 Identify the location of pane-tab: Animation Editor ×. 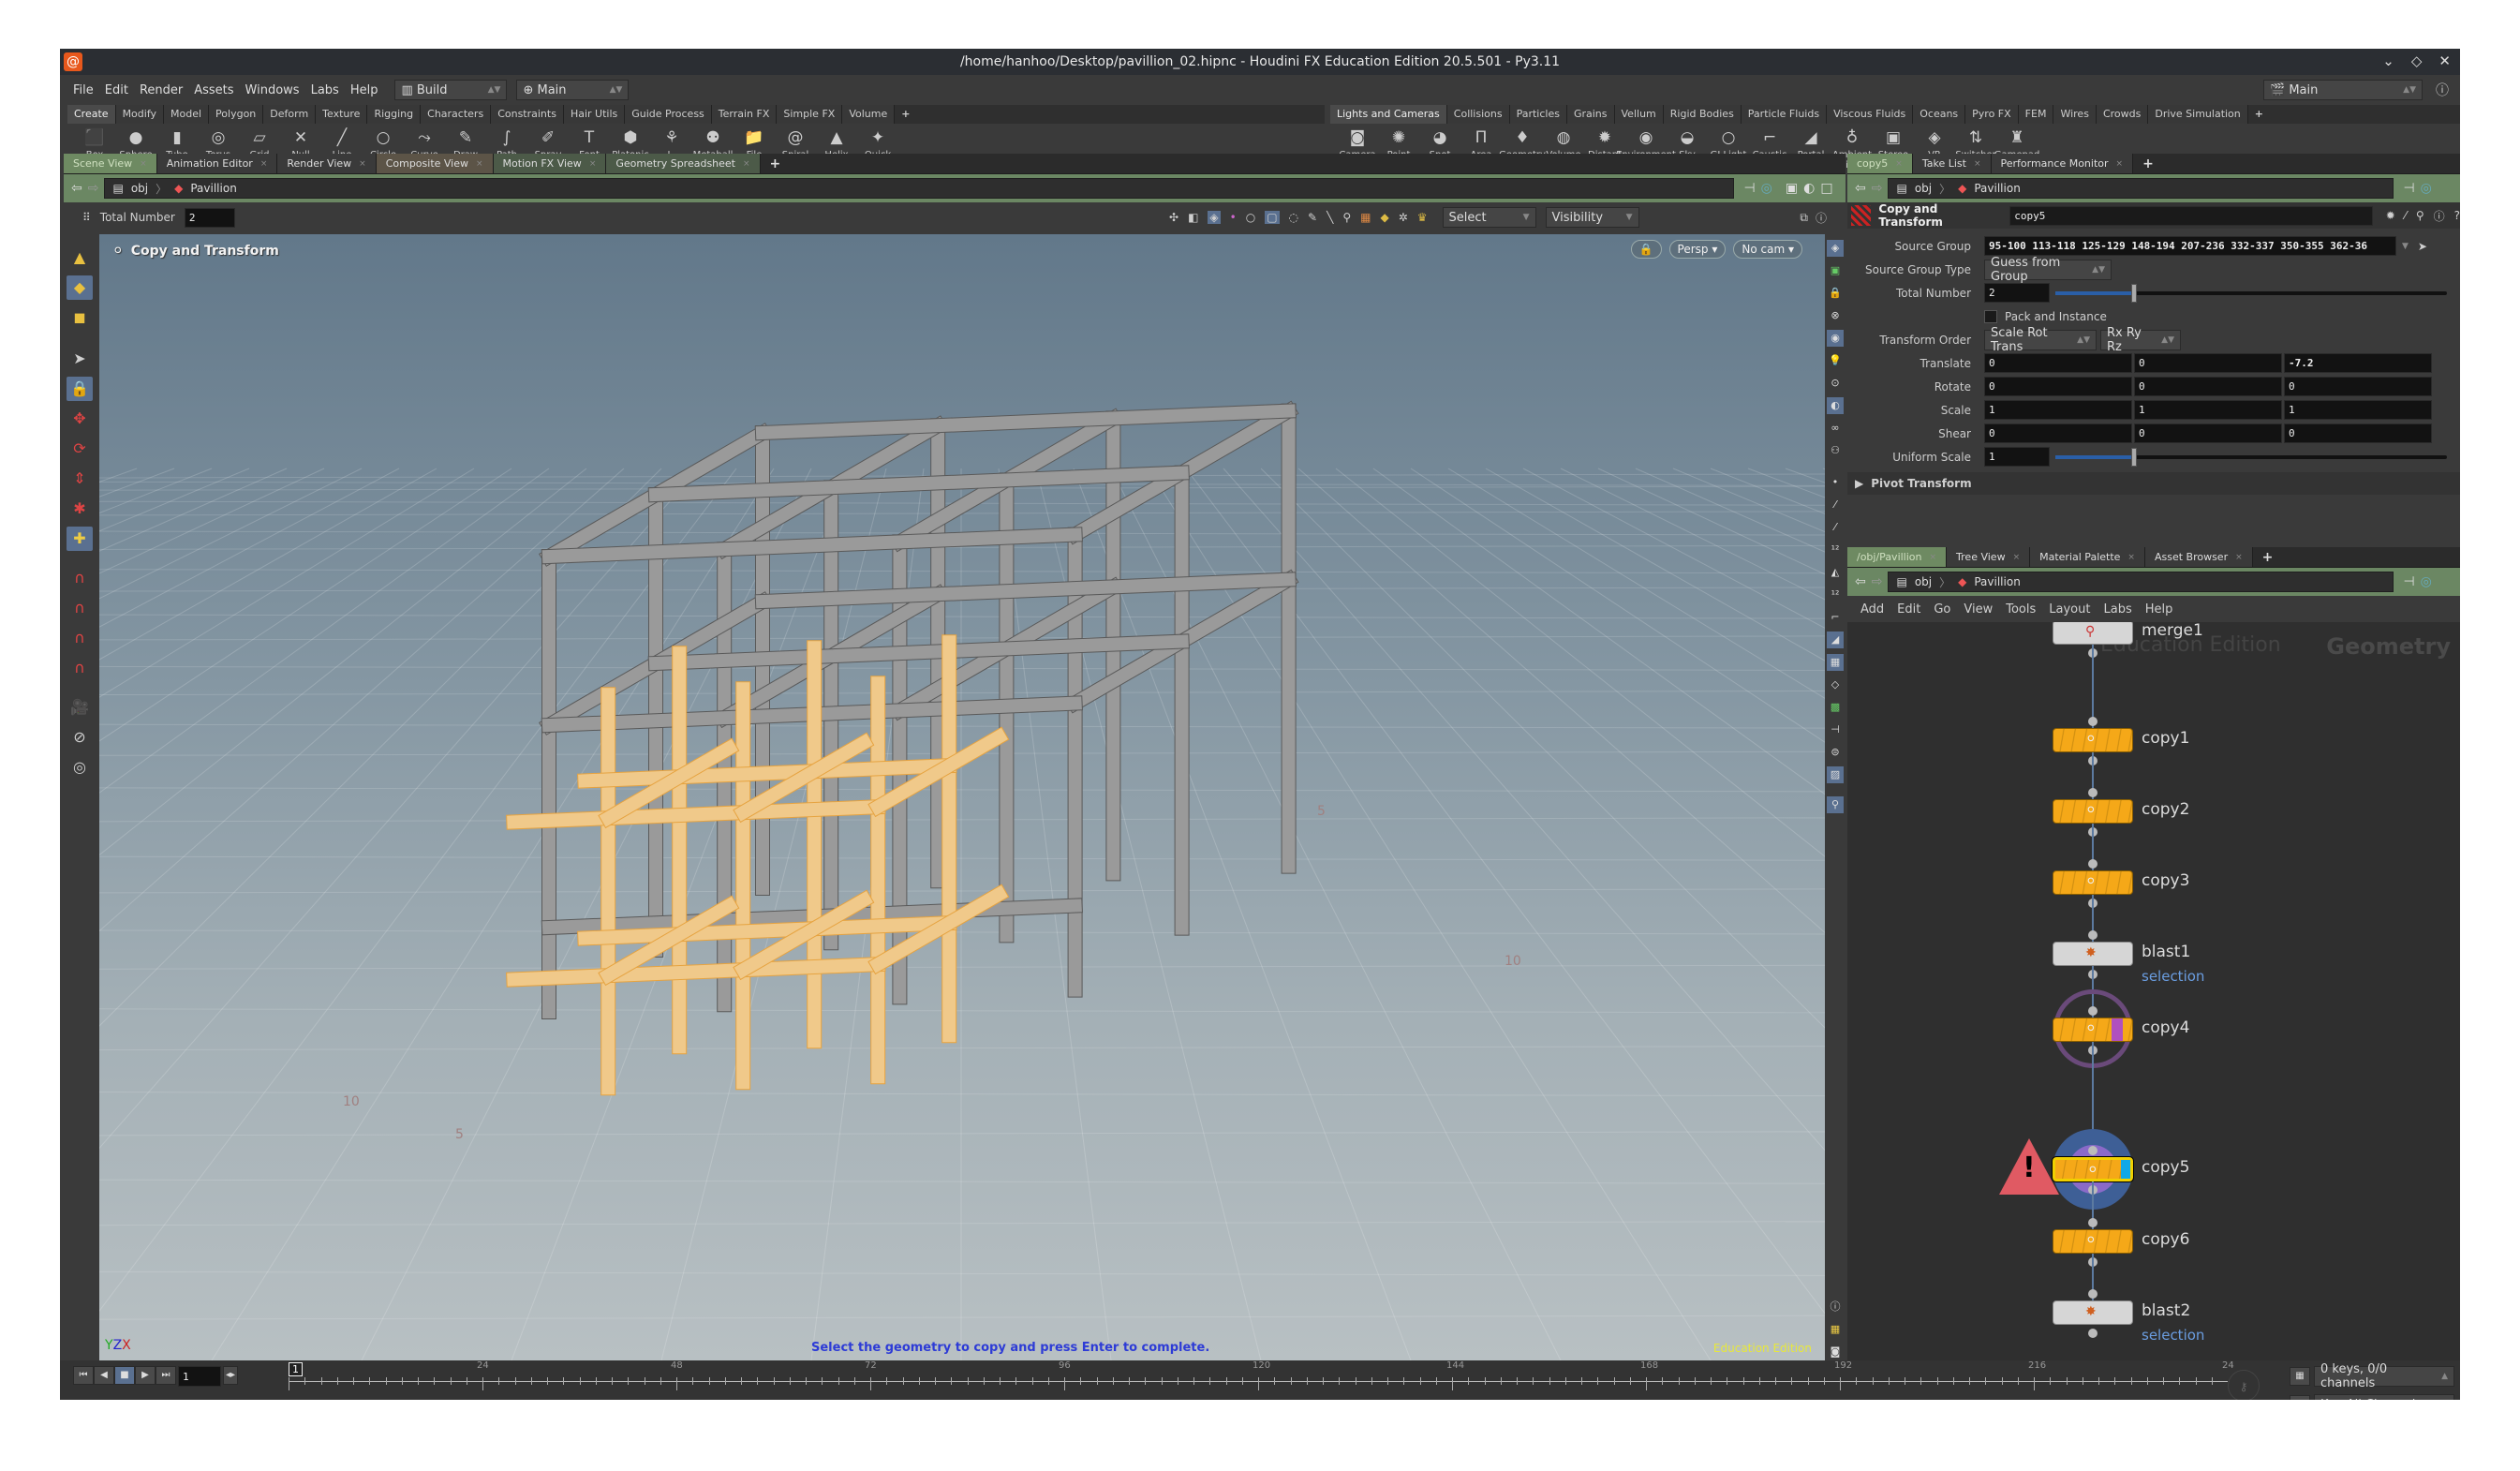
(217, 164).